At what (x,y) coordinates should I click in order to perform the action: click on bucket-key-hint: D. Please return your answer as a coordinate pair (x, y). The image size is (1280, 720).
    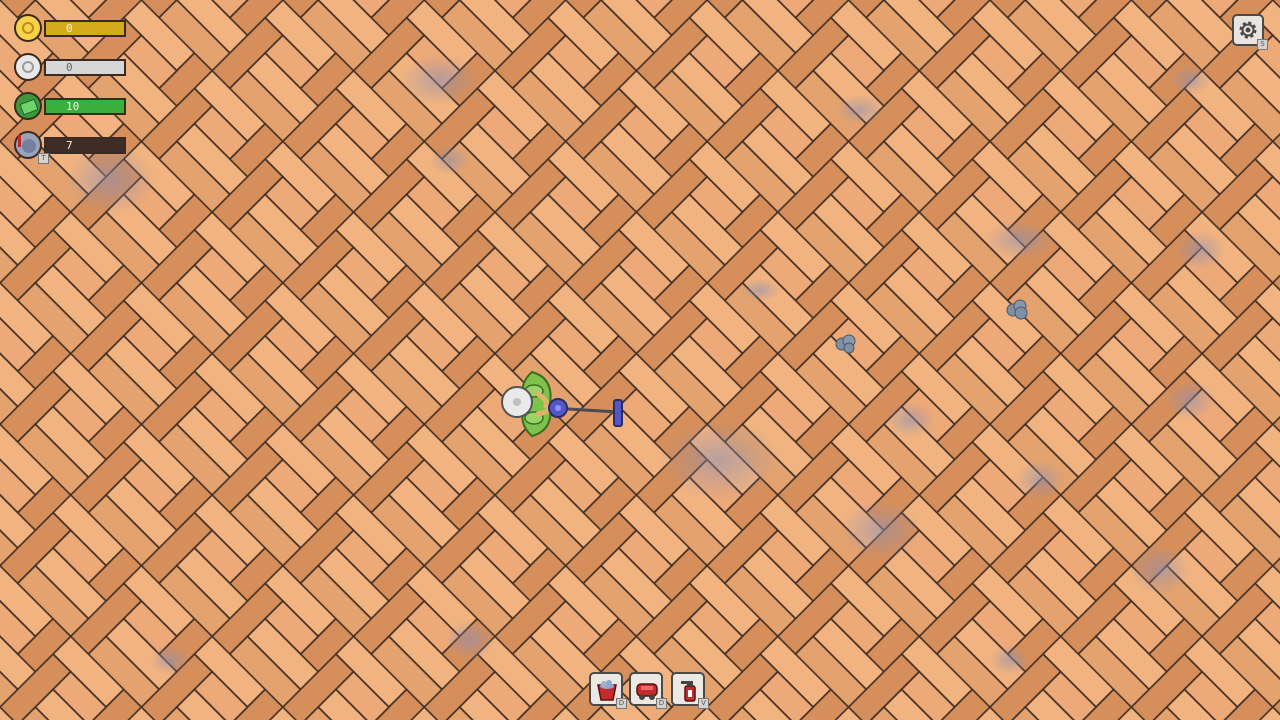
    Looking at the image, I should click on (621, 703).